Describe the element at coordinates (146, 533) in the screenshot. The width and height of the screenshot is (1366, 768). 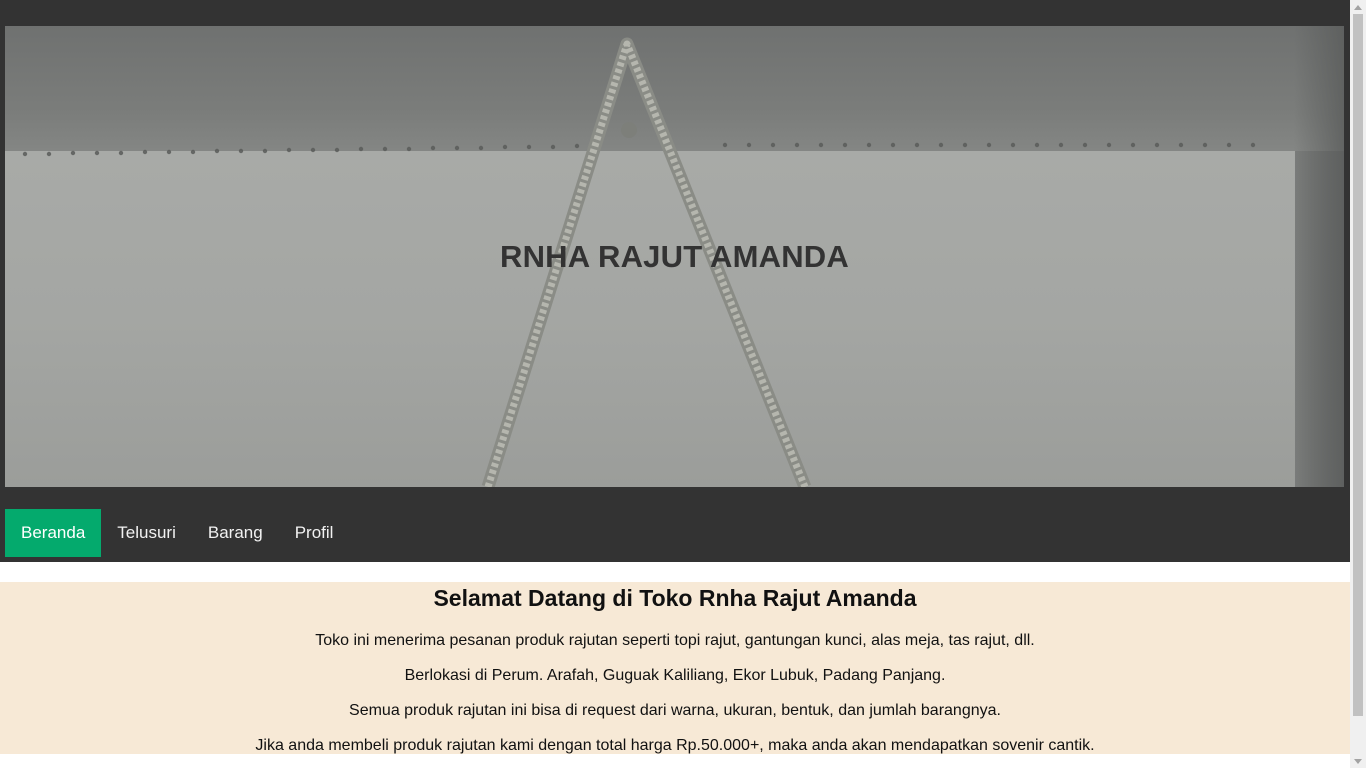
I see `nav-item-telusuri: Telusuri` at that location.